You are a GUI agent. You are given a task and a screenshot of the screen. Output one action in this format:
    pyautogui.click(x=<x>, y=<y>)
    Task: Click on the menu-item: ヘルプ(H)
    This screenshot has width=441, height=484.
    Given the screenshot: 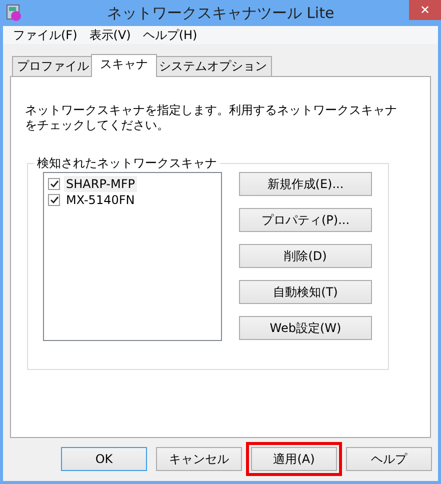 What is the action you would take?
    pyautogui.click(x=170, y=35)
    